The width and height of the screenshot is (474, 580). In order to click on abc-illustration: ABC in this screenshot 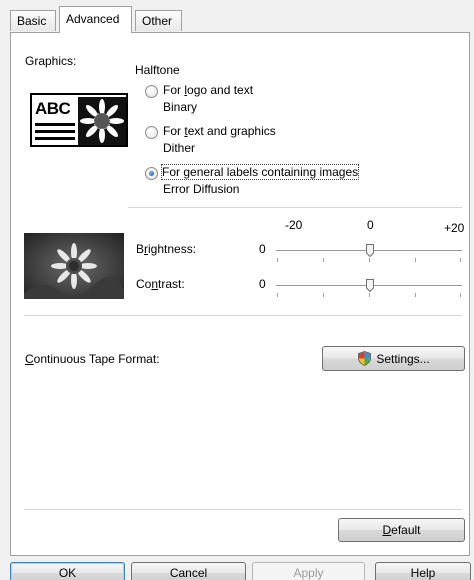, I will do `click(79, 120)`.